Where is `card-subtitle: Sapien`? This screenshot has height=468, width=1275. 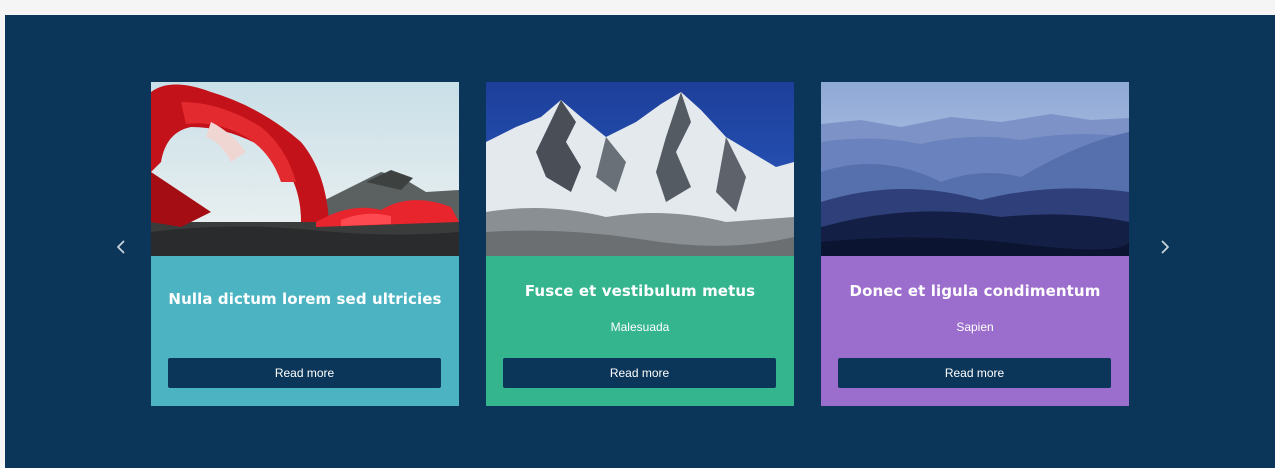 card-subtitle: Sapien is located at coordinates (975, 327).